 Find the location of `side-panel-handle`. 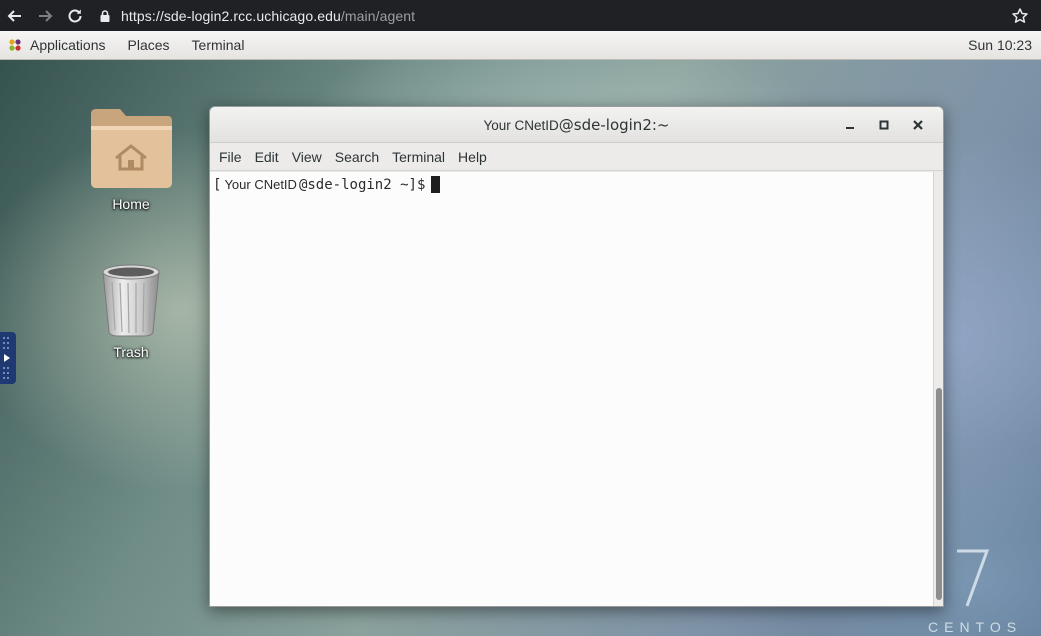

side-panel-handle is located at coordinates (8, 358).